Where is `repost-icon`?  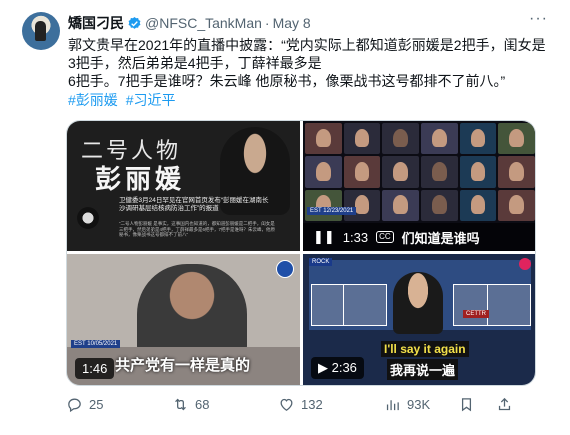
repost-icon is located at coordinates (180, 404).